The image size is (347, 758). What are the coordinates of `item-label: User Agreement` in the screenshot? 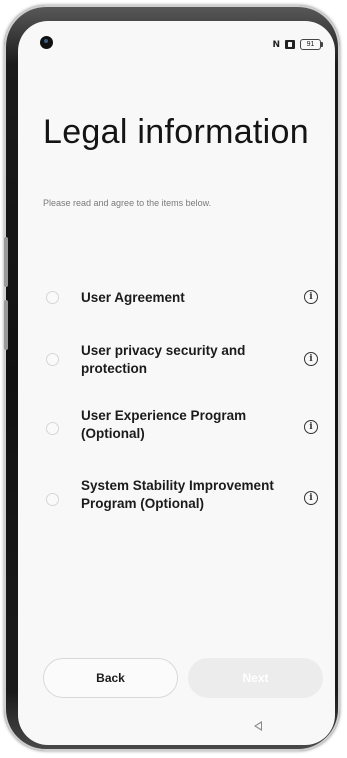 It's located at (183, 298).